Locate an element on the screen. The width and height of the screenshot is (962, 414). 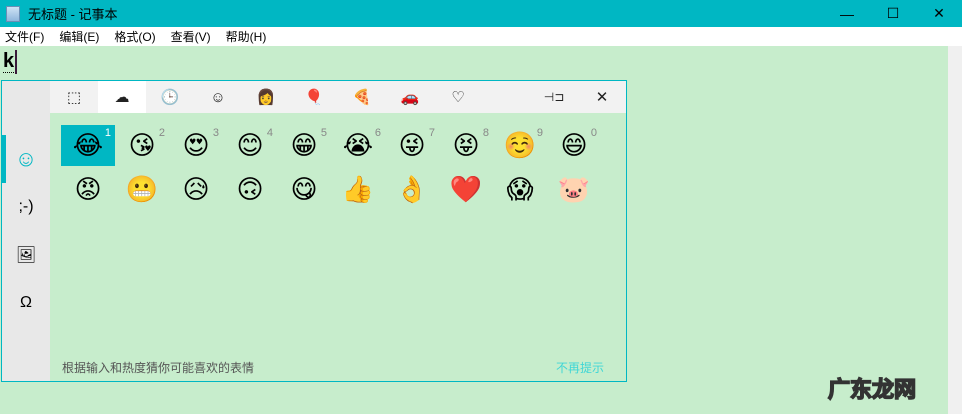
tab-heart-icon: ♡ is located at coordinates (458, 97).